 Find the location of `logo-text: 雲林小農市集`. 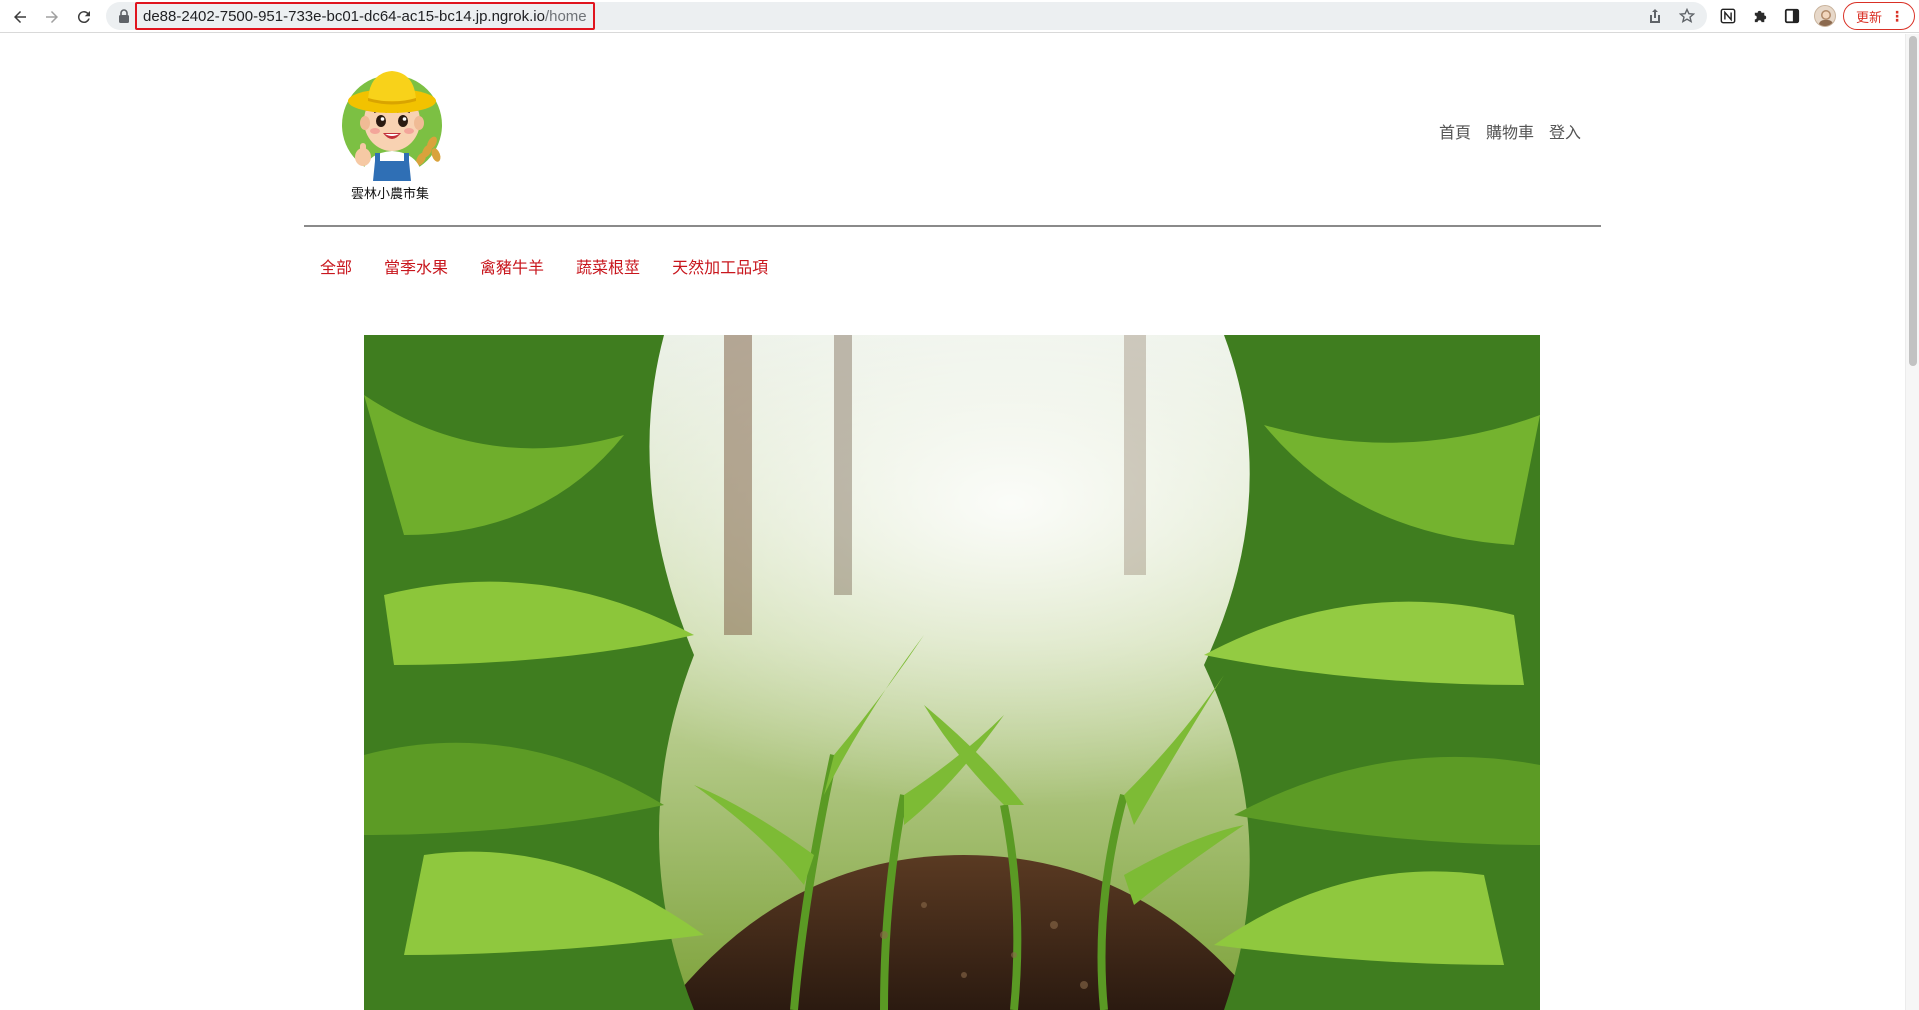

logo-text: 雲林小農市集 is located at coordinates (389, 194).